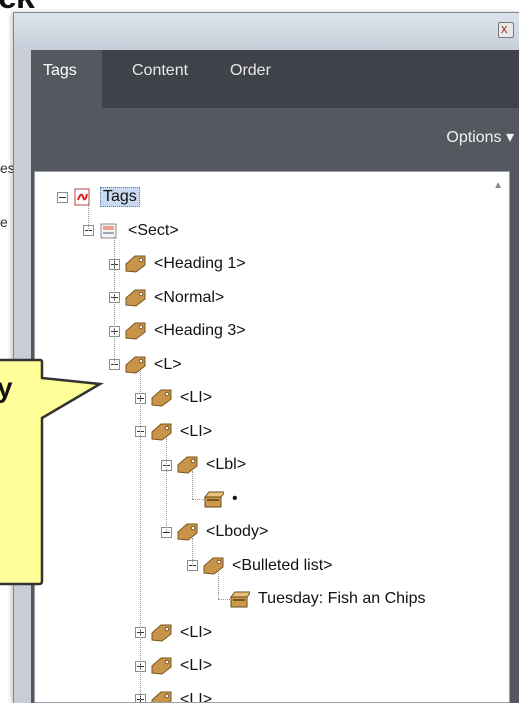 This screenshot has width=519, height=703. Describe the element at coordinates (275, 79) in the screenshot. I see `tab-strip: Tags Content Order` at that location.